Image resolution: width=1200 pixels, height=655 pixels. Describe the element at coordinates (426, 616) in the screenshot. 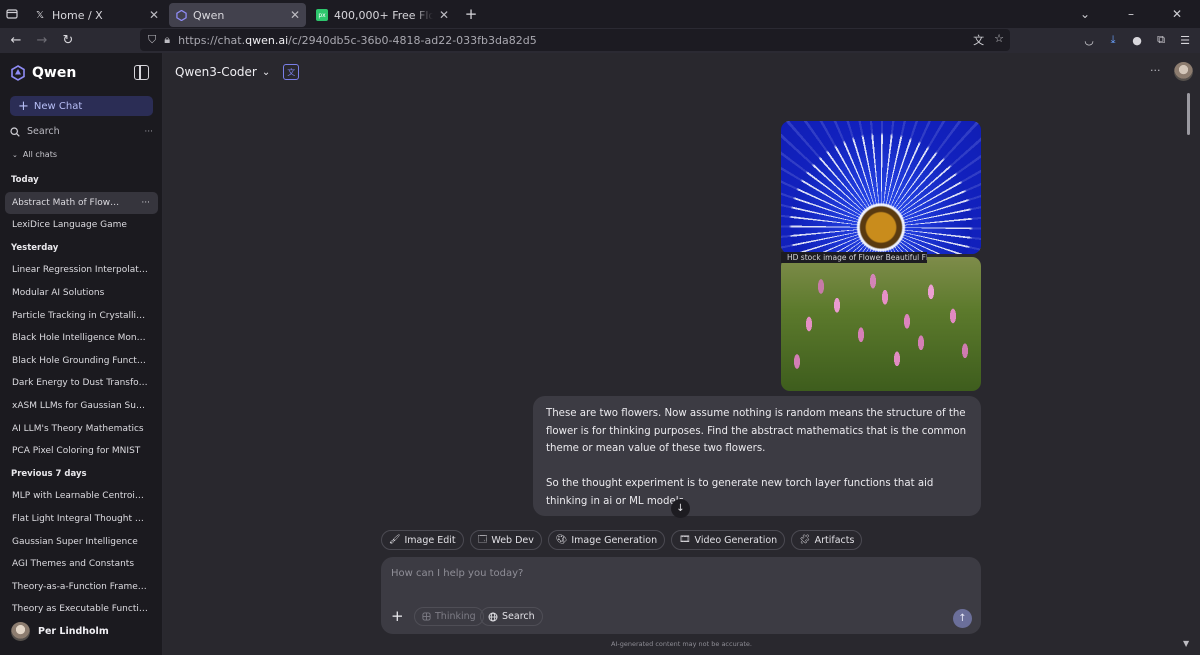

I see `thinking-icon` at that location.